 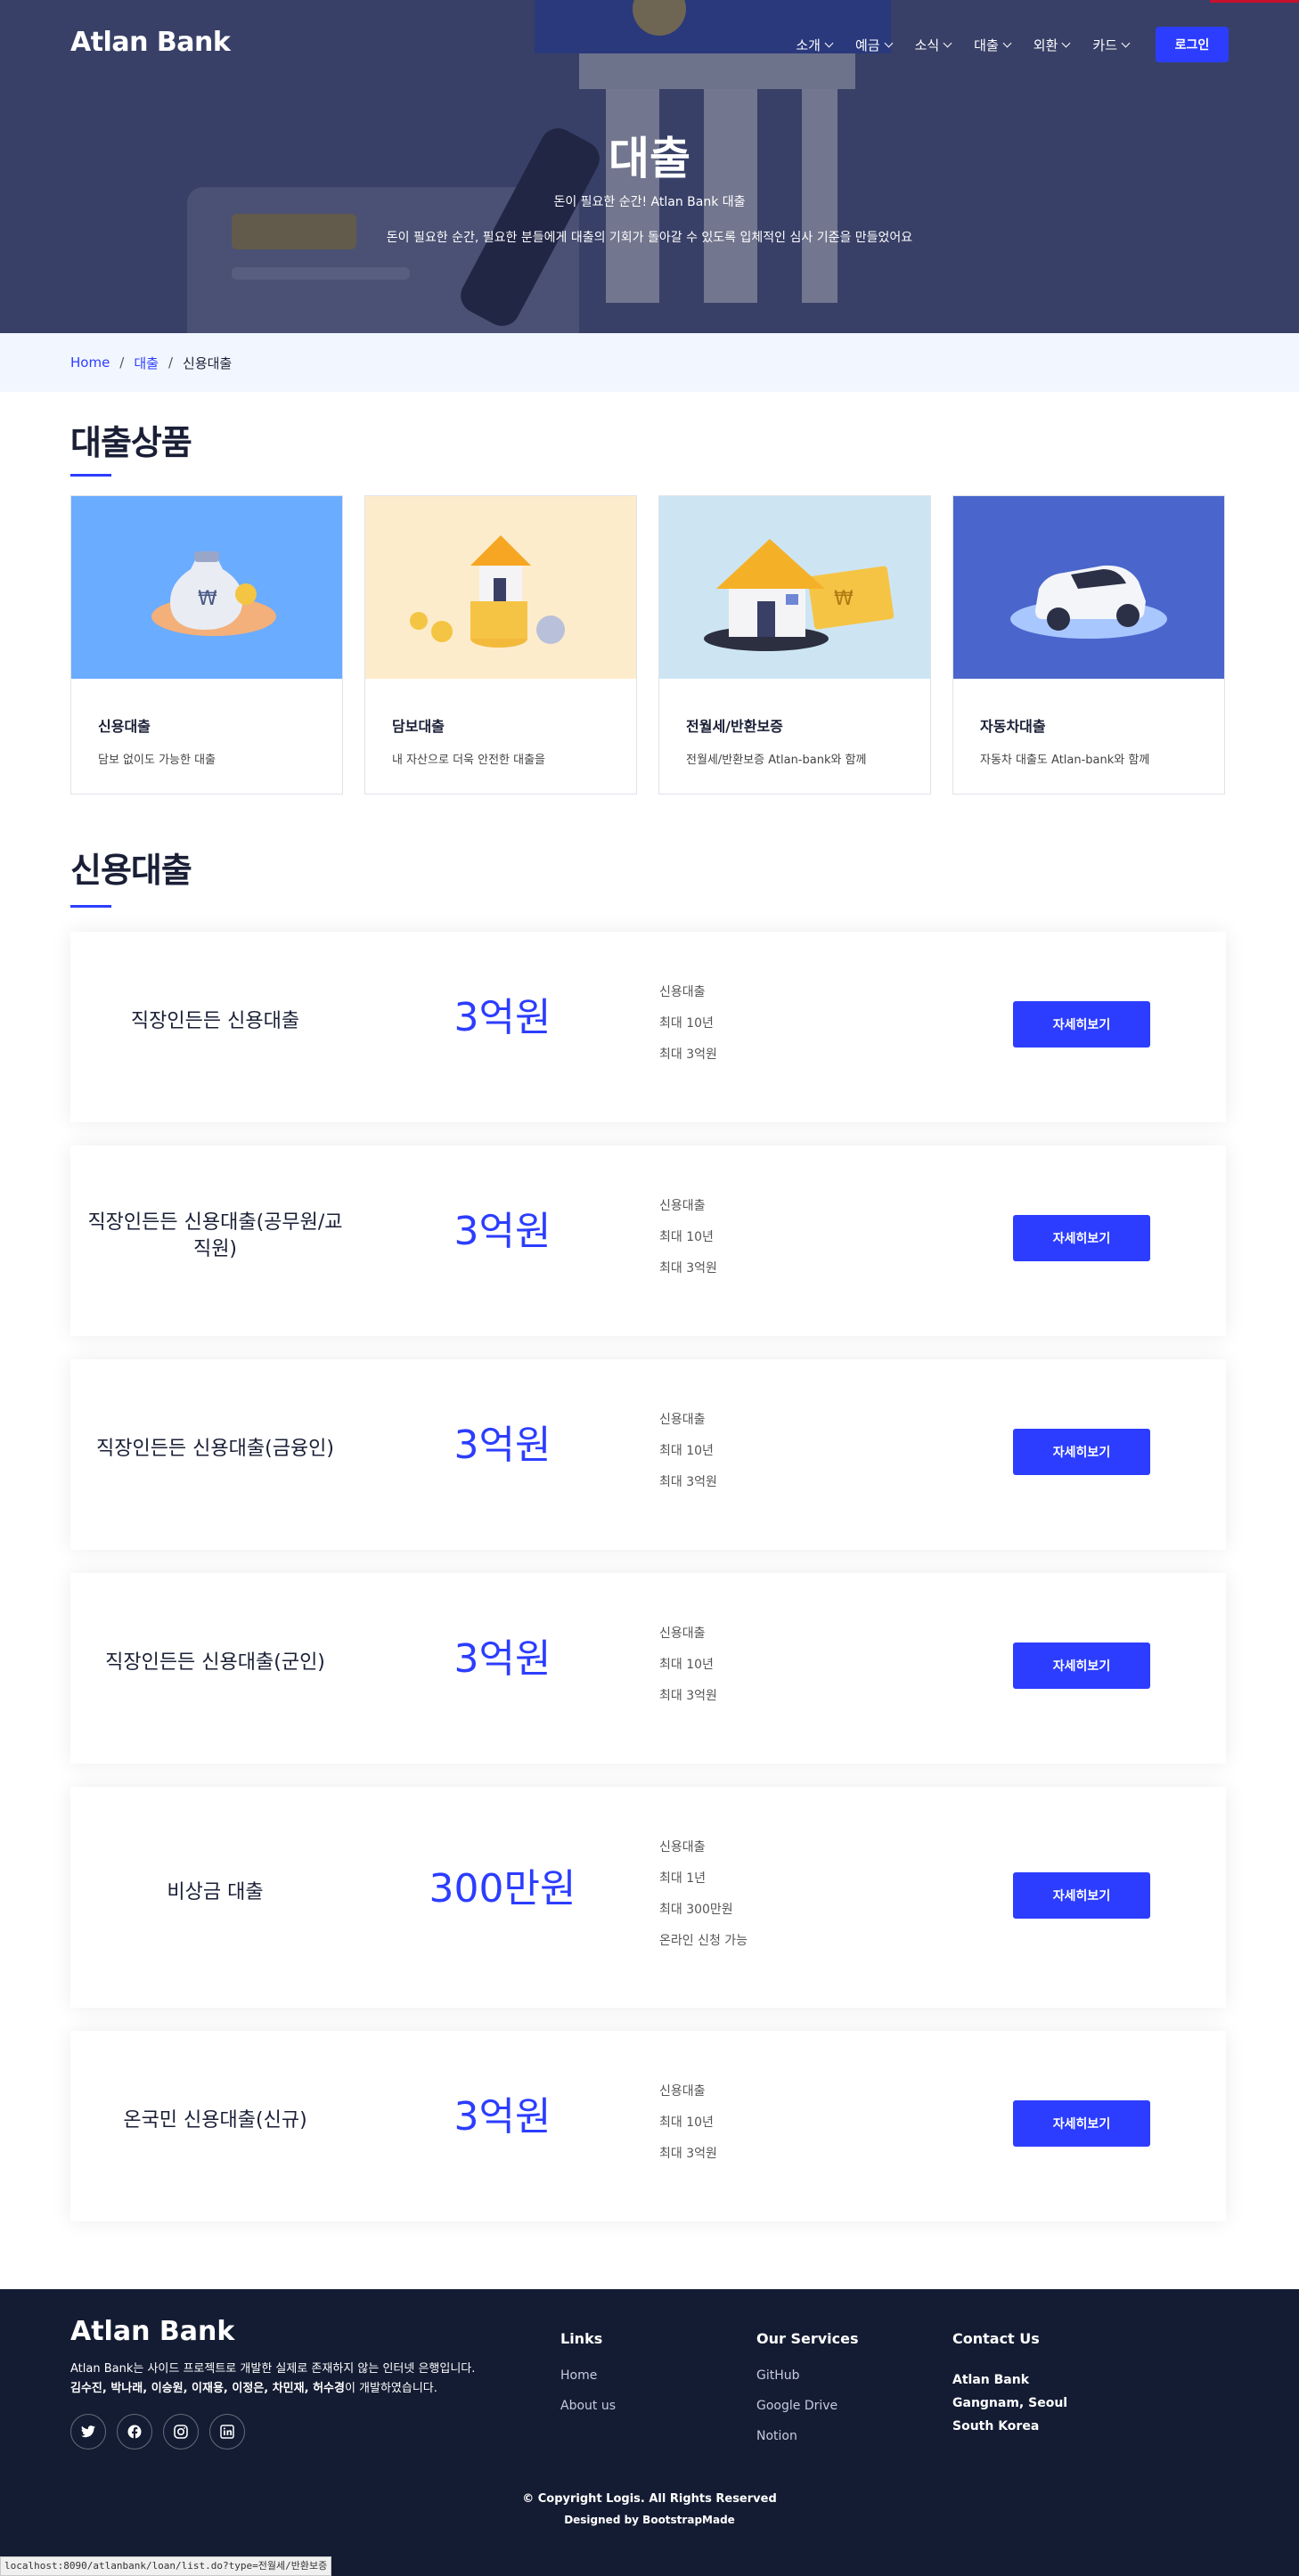 What do you see at coordinates (648, 1027) in the screenshot?
I see `loan-row: 직장인든든 신용대출 3억원 신용대출 최대 10년 최대 3억원 자세히보기` at bounding box center [648, 1027].